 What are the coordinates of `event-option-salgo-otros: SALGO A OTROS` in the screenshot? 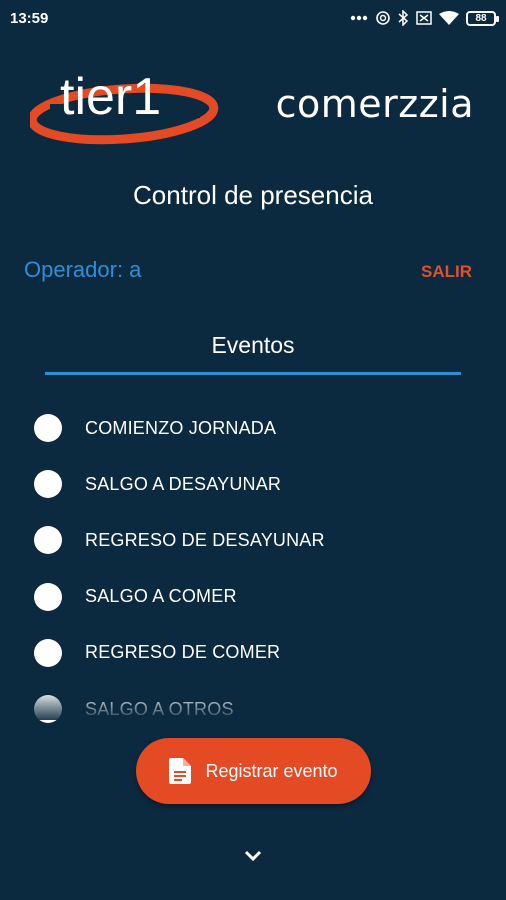 It's located at (254, 709).